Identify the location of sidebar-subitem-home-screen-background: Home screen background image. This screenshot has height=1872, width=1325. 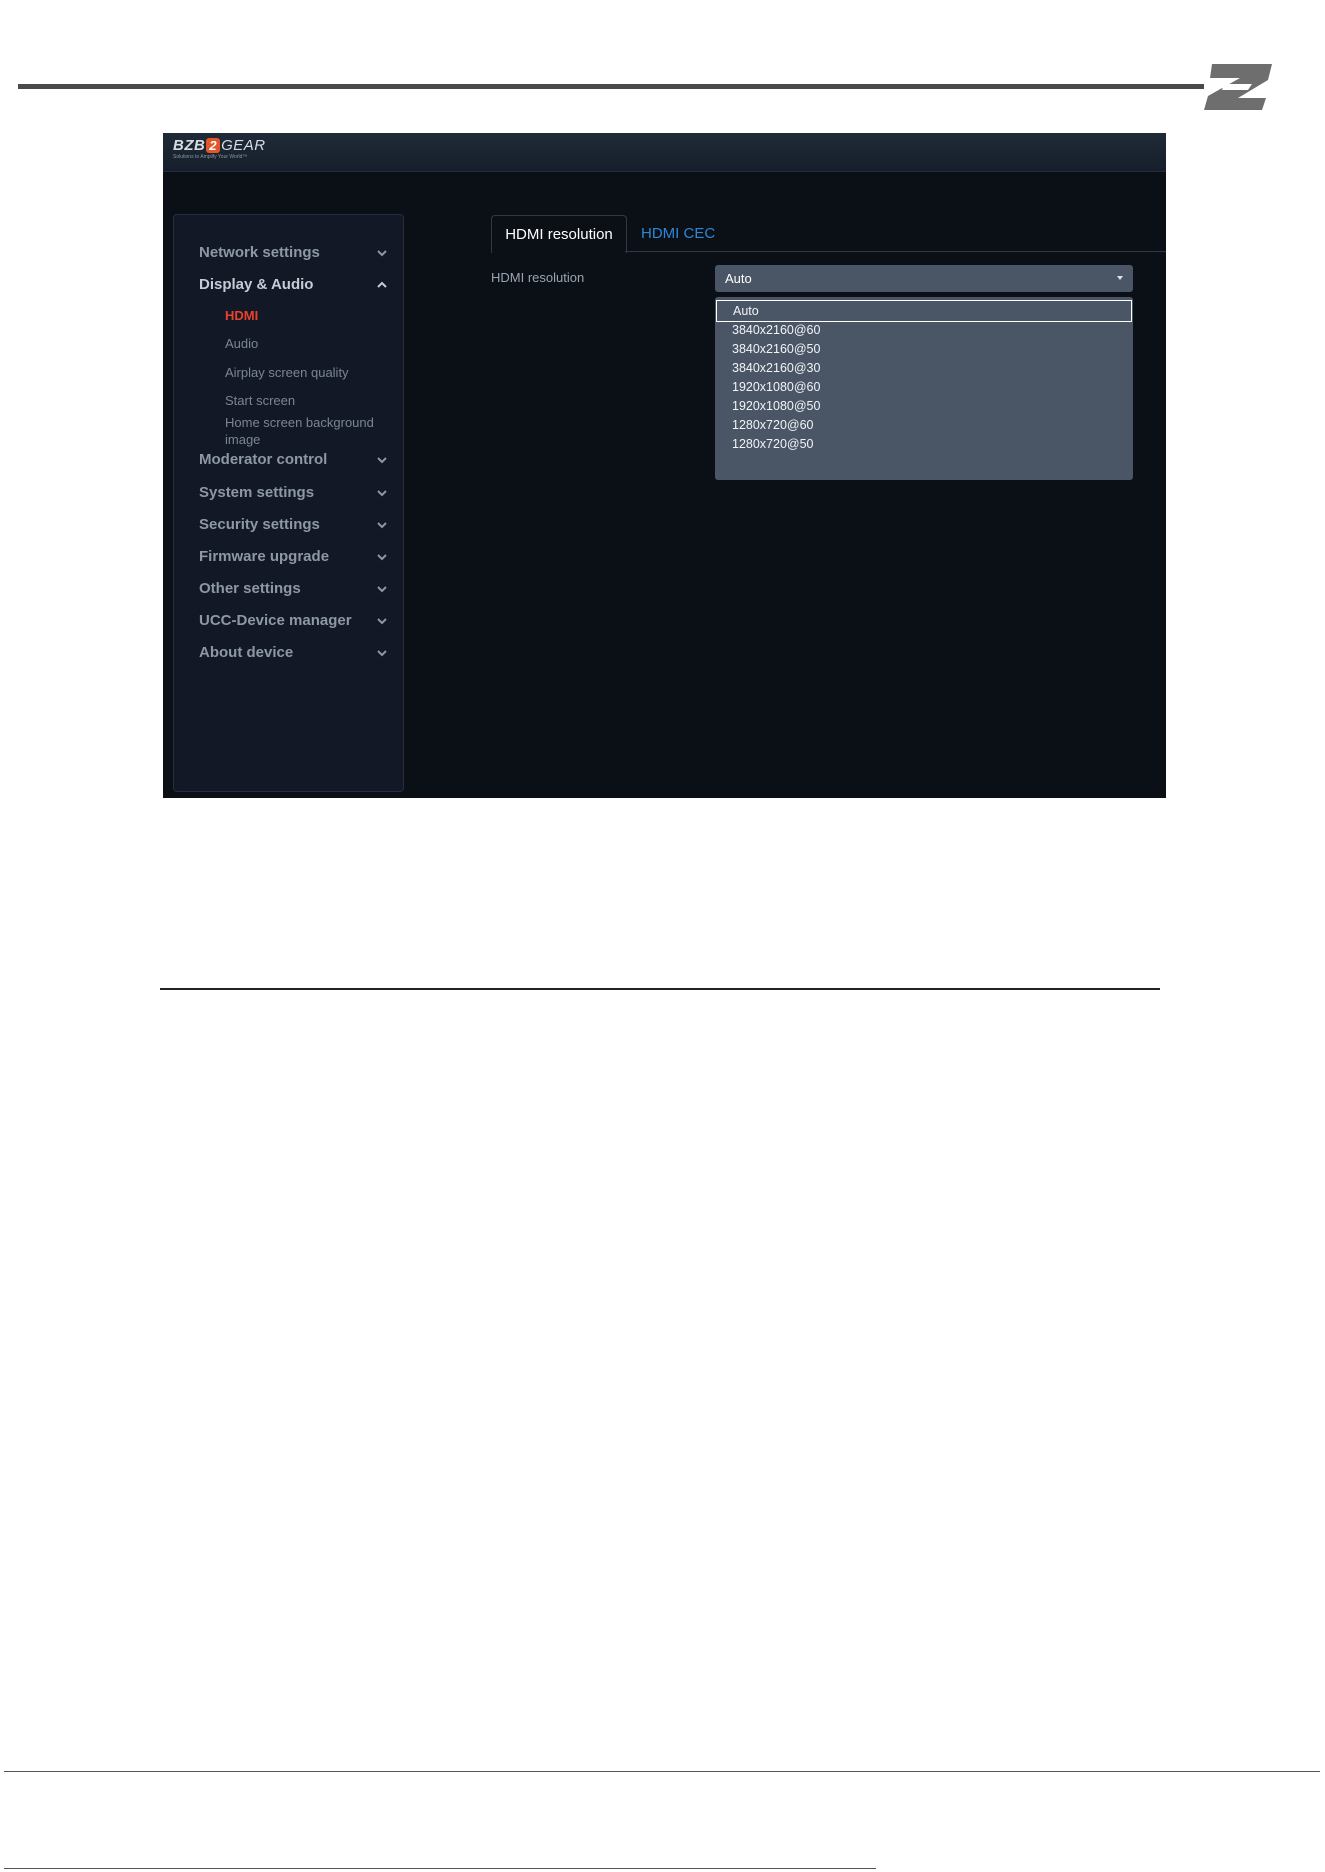
(305, 431).